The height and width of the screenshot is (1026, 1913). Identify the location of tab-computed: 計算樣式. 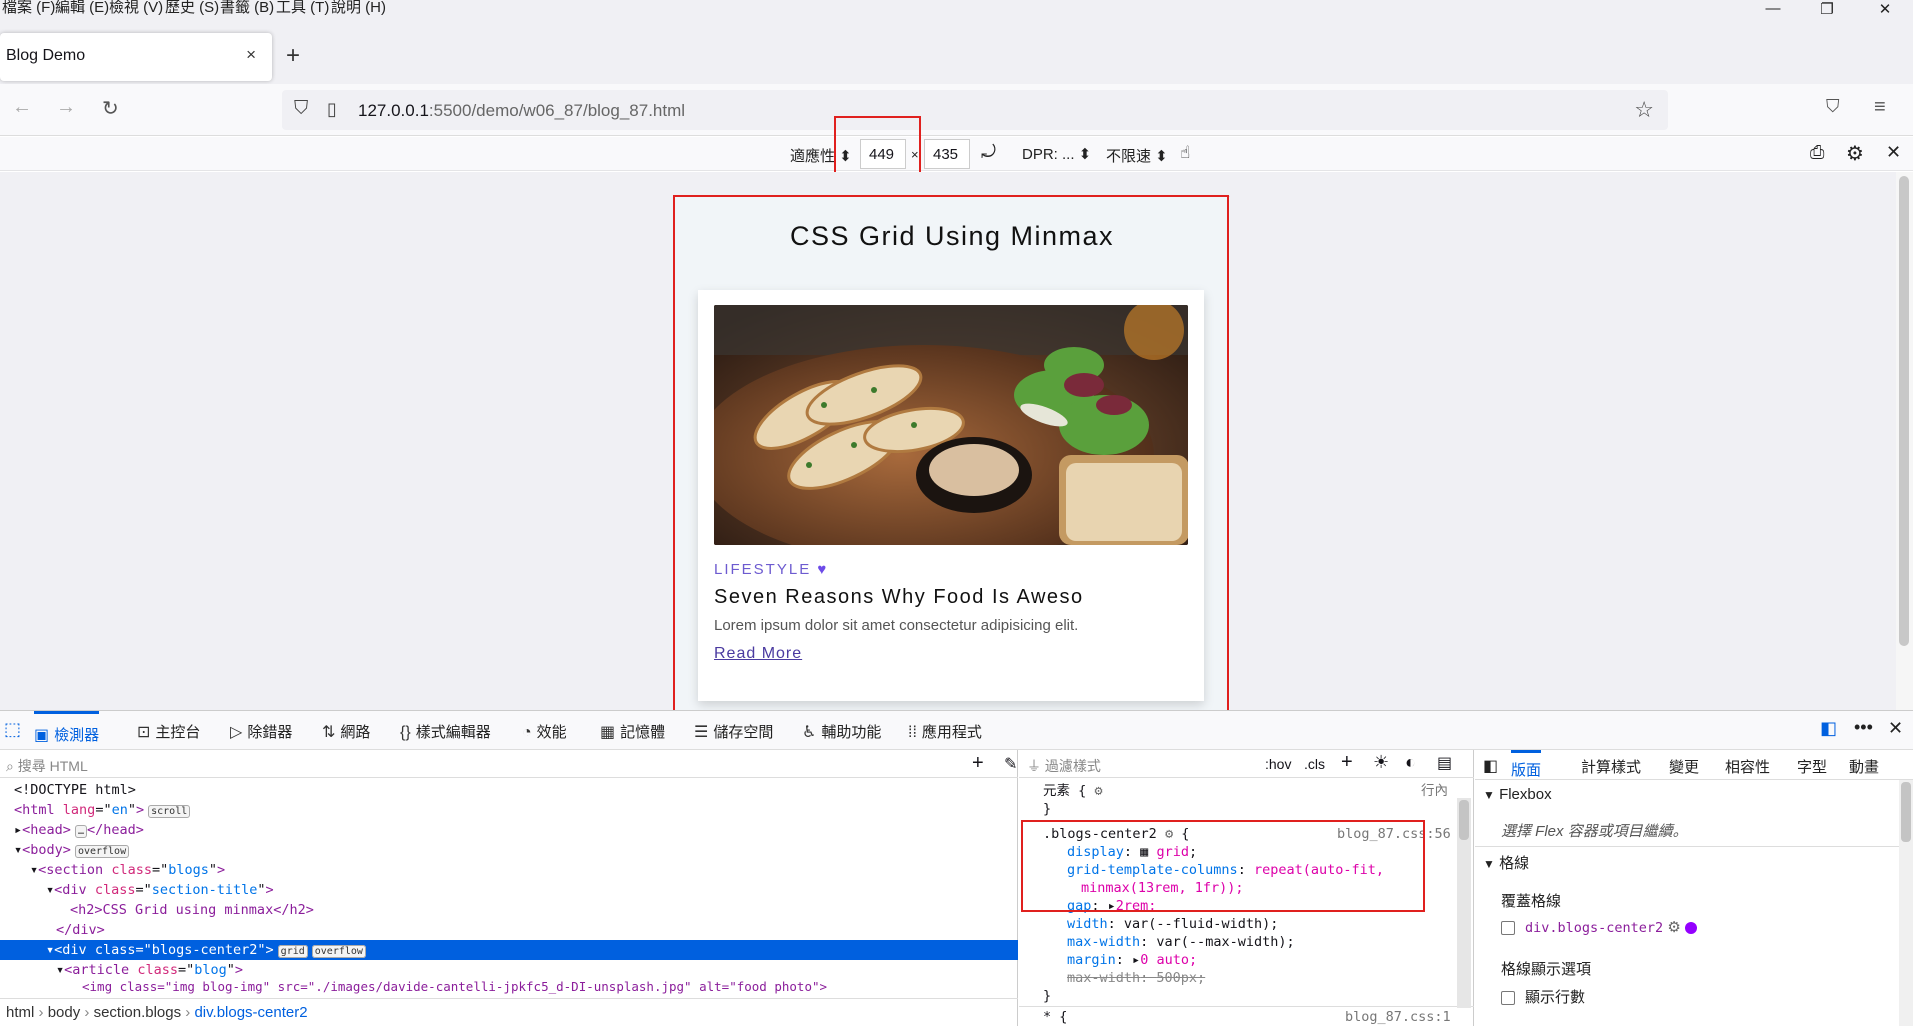
(1611, 766).